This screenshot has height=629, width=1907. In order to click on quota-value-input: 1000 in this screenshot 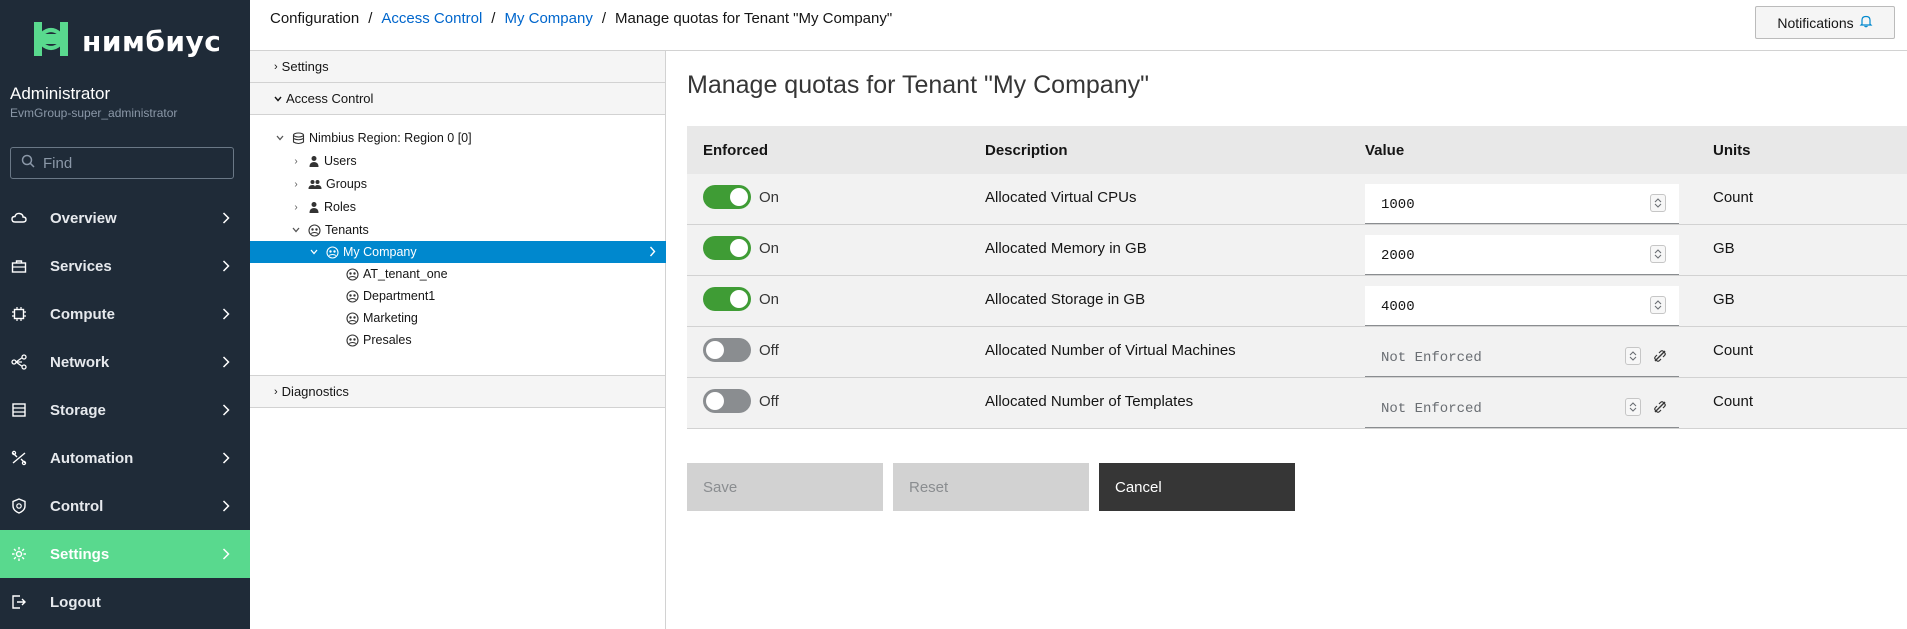, I will do `click(1522, 204)`.